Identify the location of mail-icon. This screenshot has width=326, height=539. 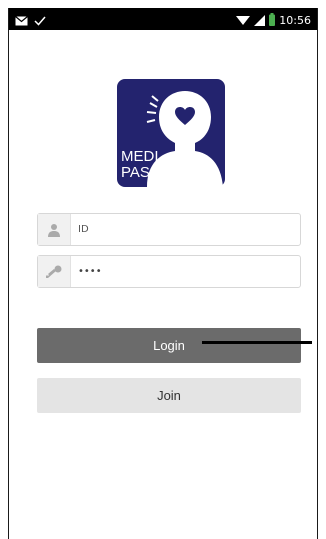
(21, 20).